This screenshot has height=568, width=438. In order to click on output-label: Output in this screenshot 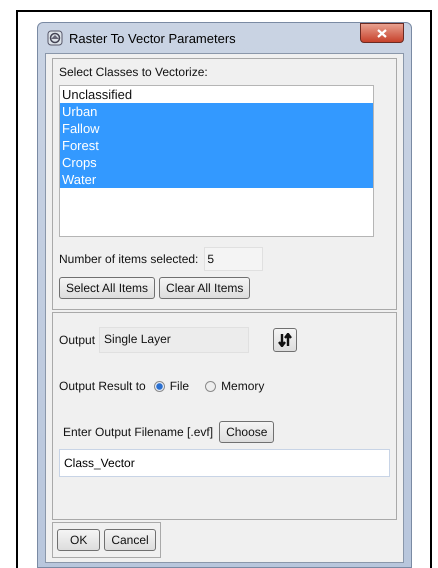, I will do `click(77, 340)`.